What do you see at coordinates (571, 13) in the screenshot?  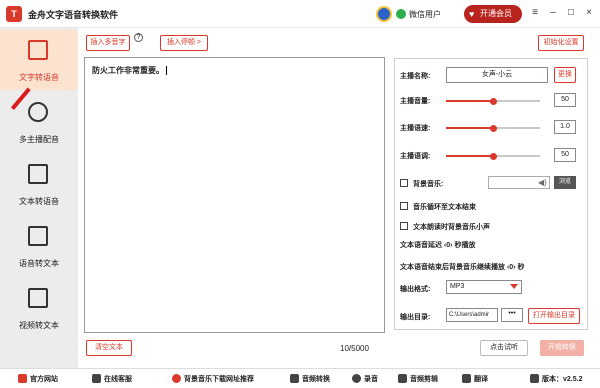 I see `maximize-icon: □` at bounding box center [571, 13].